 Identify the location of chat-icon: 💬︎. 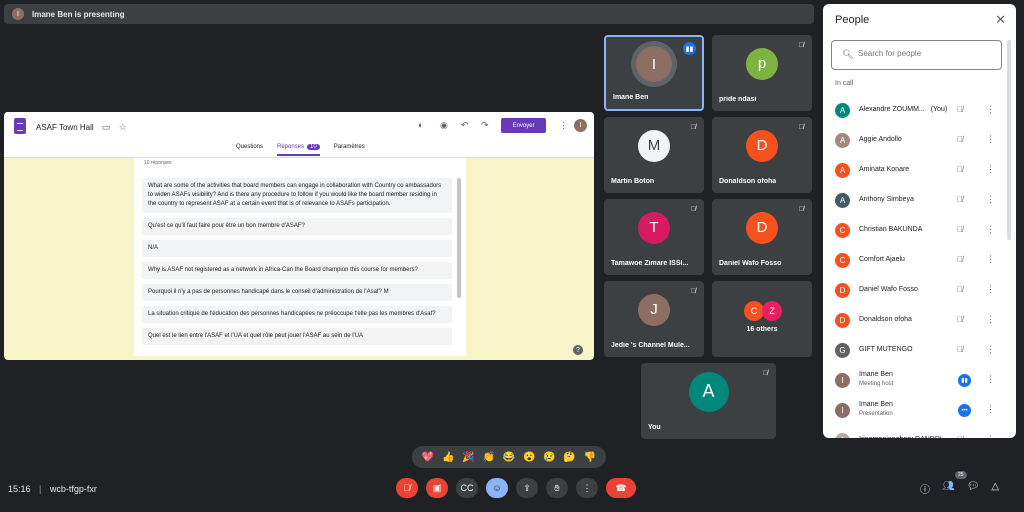
(973, 488).